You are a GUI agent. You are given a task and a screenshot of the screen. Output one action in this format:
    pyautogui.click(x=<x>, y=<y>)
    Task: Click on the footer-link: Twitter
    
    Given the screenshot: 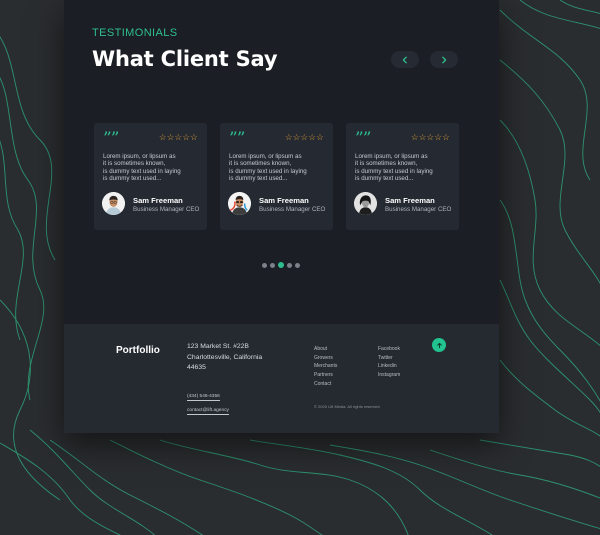 What is the action you would take?
    pyautogui.click(x=389, y=358)
    